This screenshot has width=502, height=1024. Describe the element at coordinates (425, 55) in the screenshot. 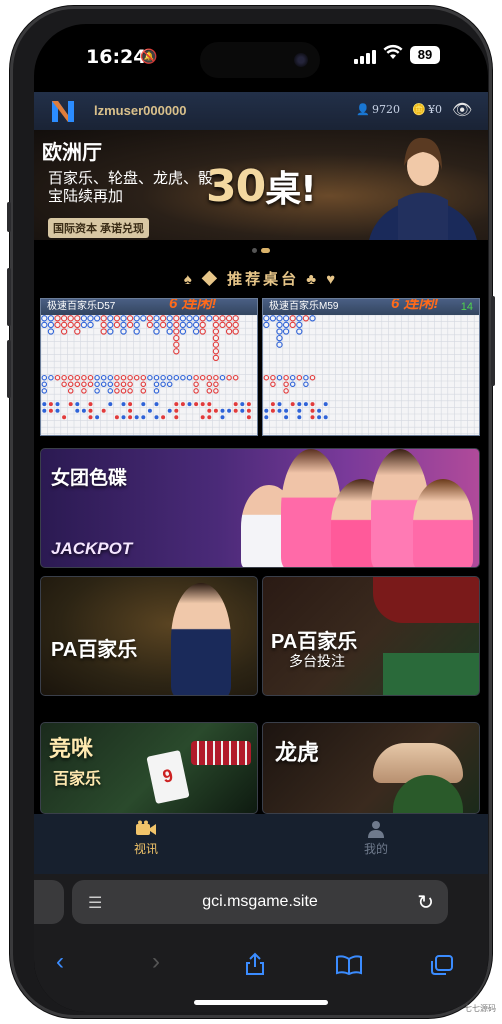

I see `battery-indicator: 89` at that location.